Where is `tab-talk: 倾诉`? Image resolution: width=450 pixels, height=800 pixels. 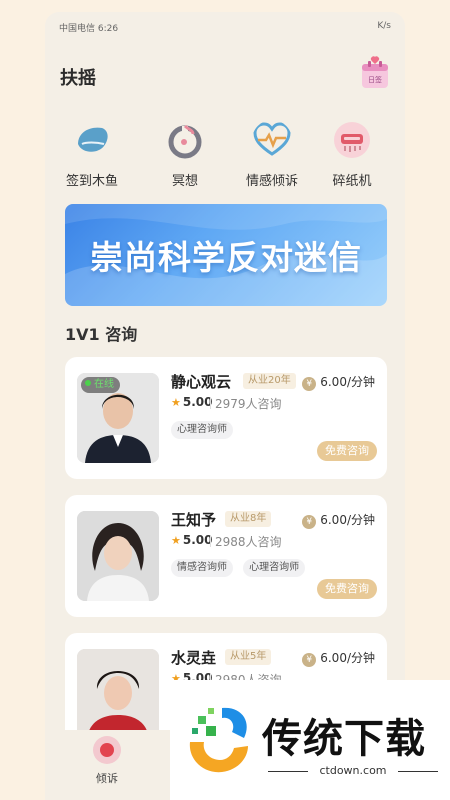 tab-talk: 倾诉 is located at coordinates (107, 761).